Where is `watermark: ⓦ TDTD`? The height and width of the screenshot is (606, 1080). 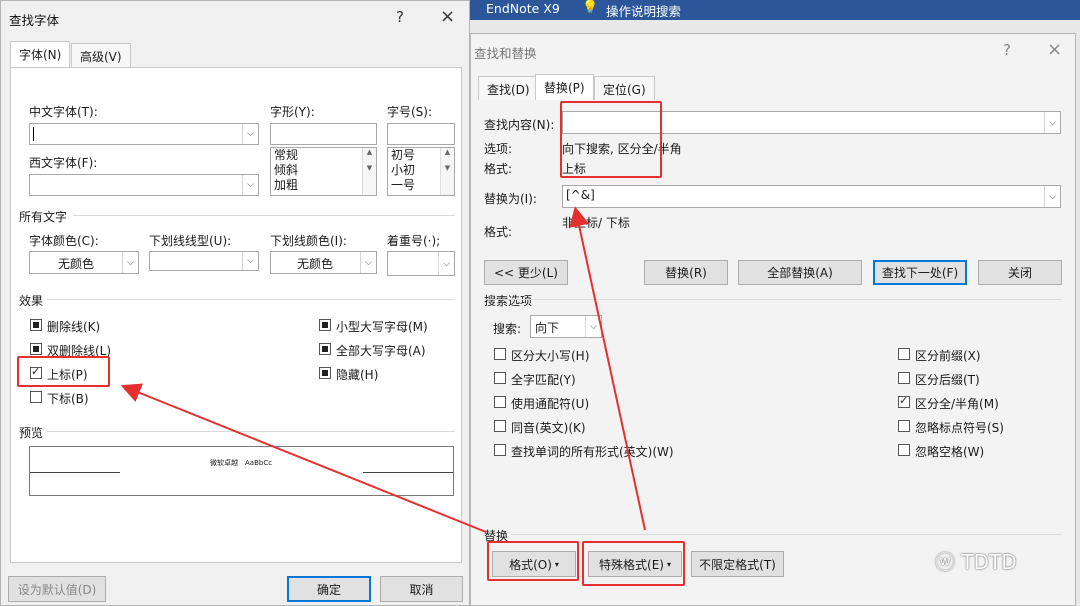
watermark: ⓦ TDTD is located at coordinates (976, 560).